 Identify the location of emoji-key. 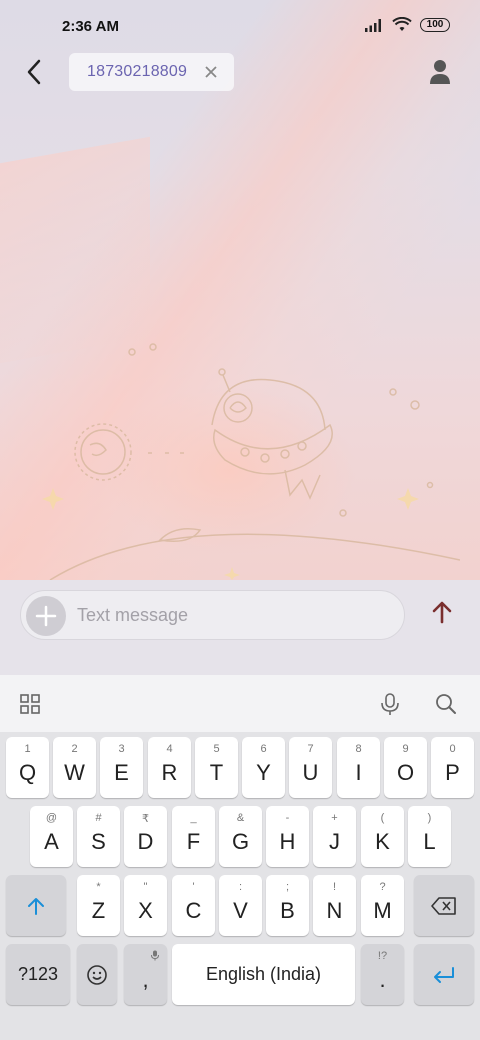
(97, 974).